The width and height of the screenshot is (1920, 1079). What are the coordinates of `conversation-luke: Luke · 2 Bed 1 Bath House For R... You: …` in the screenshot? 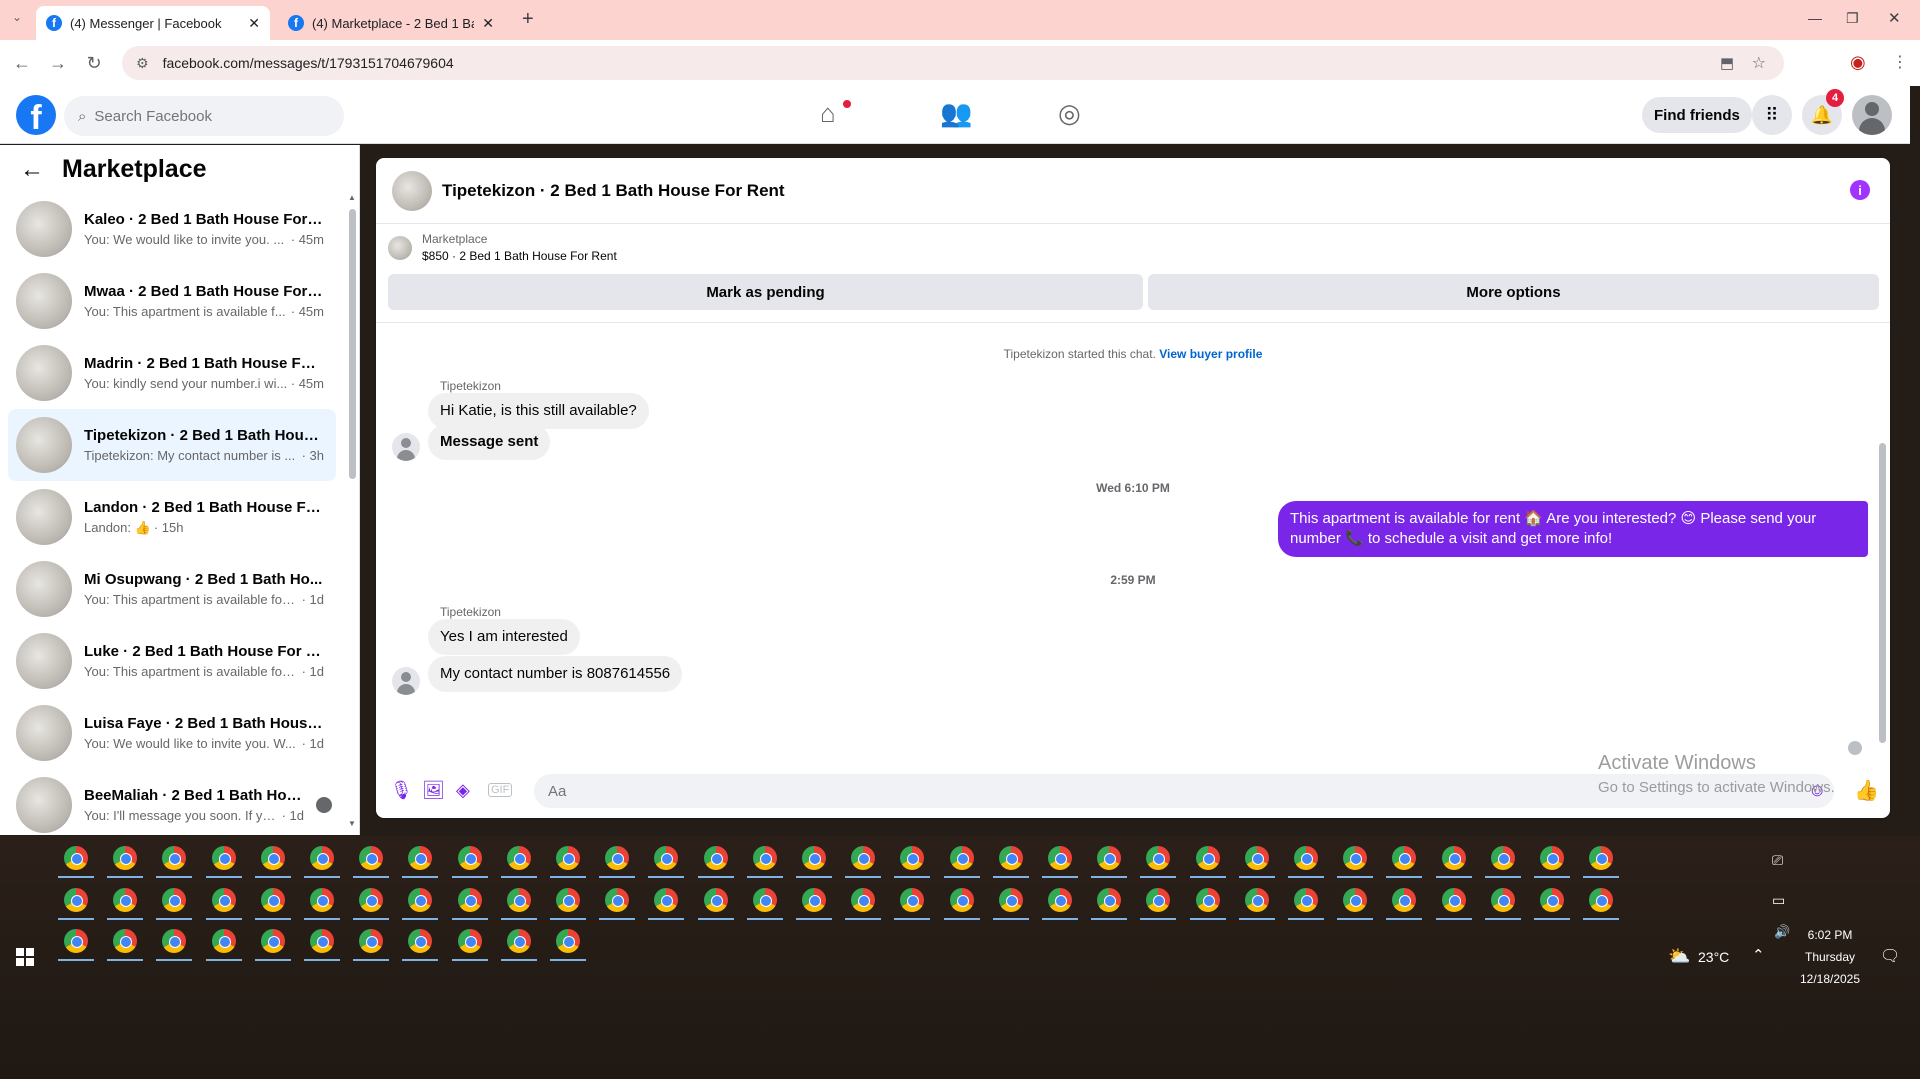 It's located at (172, 661).